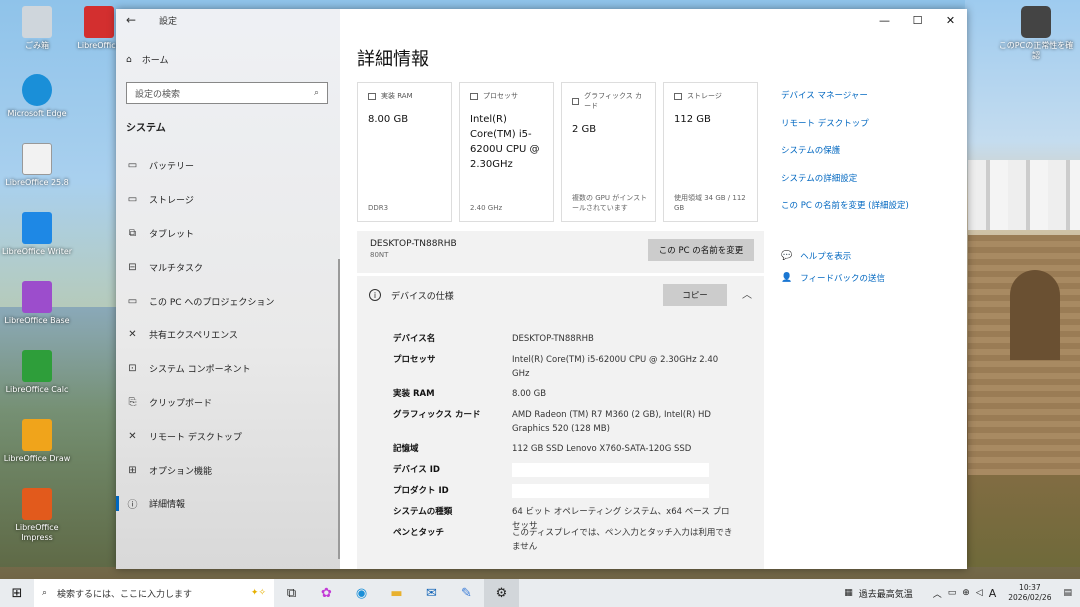 The image size is (1080, 607). I want to click on spec-value: 64 ビット オペレーティング システム、x64 ベース プロセッサ, so click(621, 519).